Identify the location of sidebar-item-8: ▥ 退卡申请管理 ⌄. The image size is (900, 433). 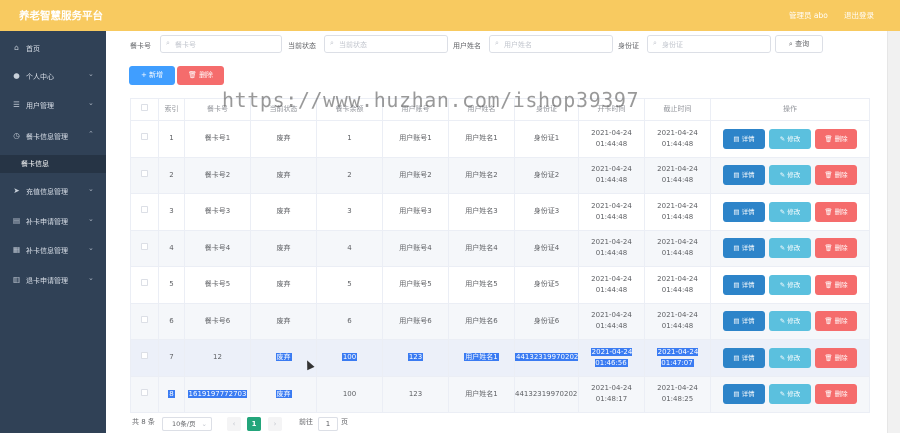
(53, 281).